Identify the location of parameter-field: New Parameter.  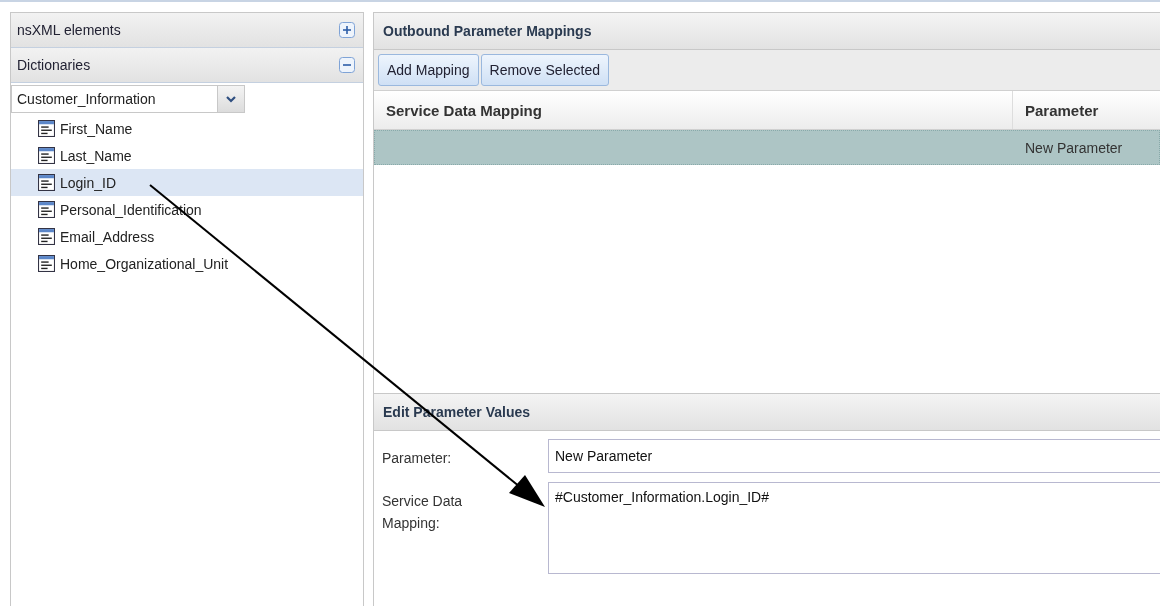
(854, 456).